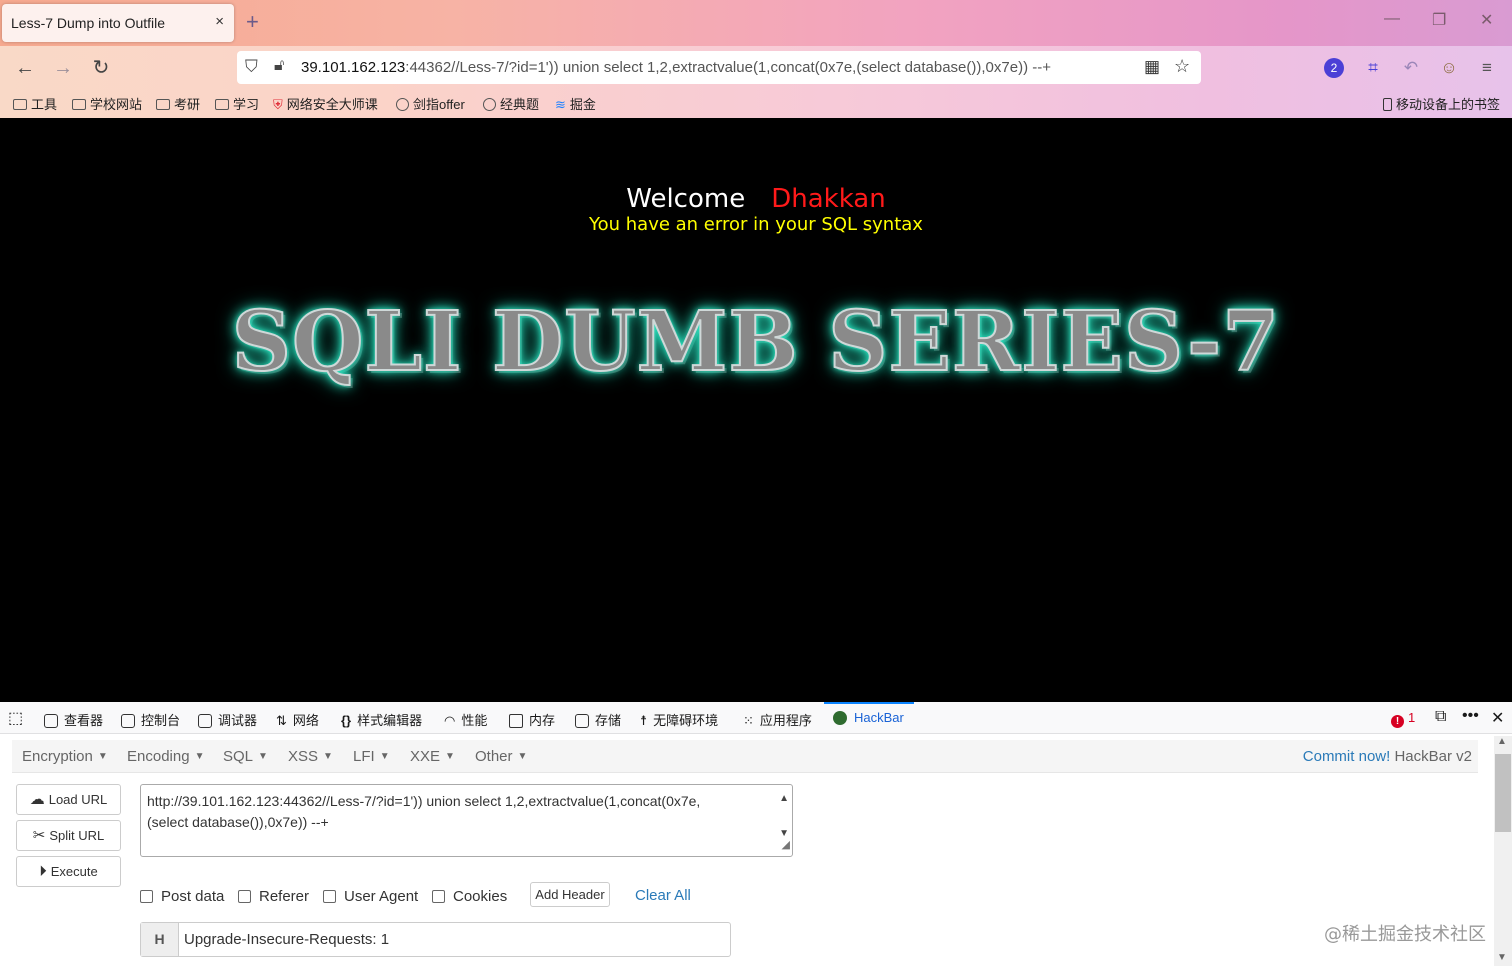 This screenshot has height=966, width=1512. I want to click on error-counter: ! 1, so click(1403, 719).